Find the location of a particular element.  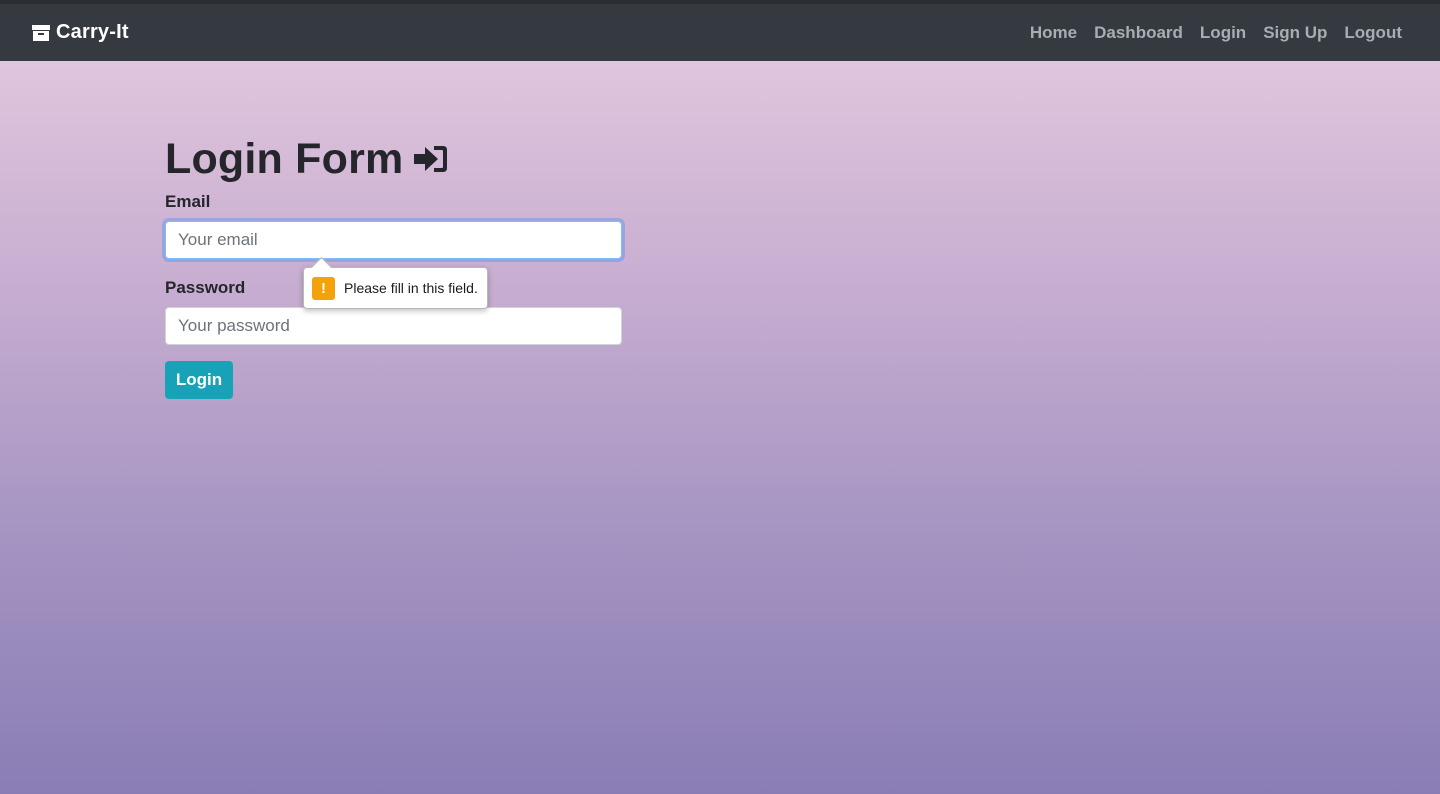

form-header: Login Form is located at coordinates (395, 159).